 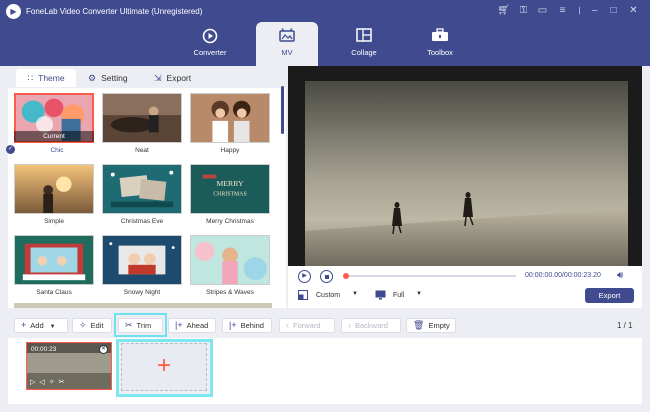 I want to click on aspect-select: Custom, so click(x=328, y=295).